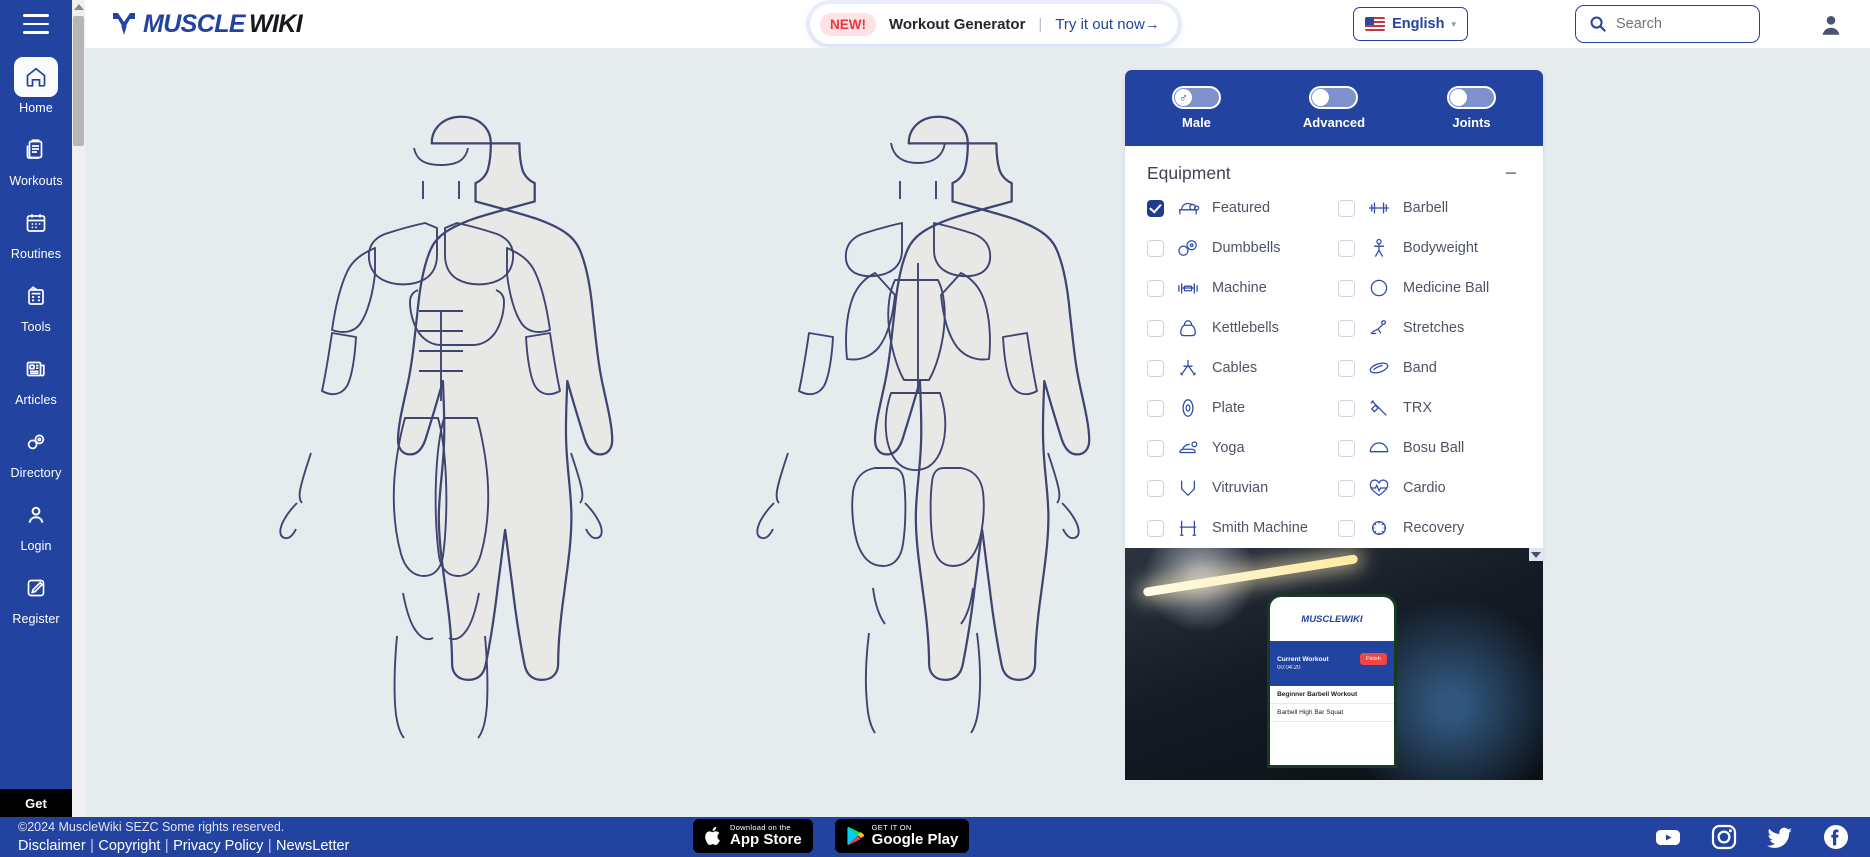 This screenshot has width=1870, height=857. What do you see at coordinates (1511, 173) in the screenshot?
I see `collapse-equipment-button: −` at bounding box center [1511, 173].